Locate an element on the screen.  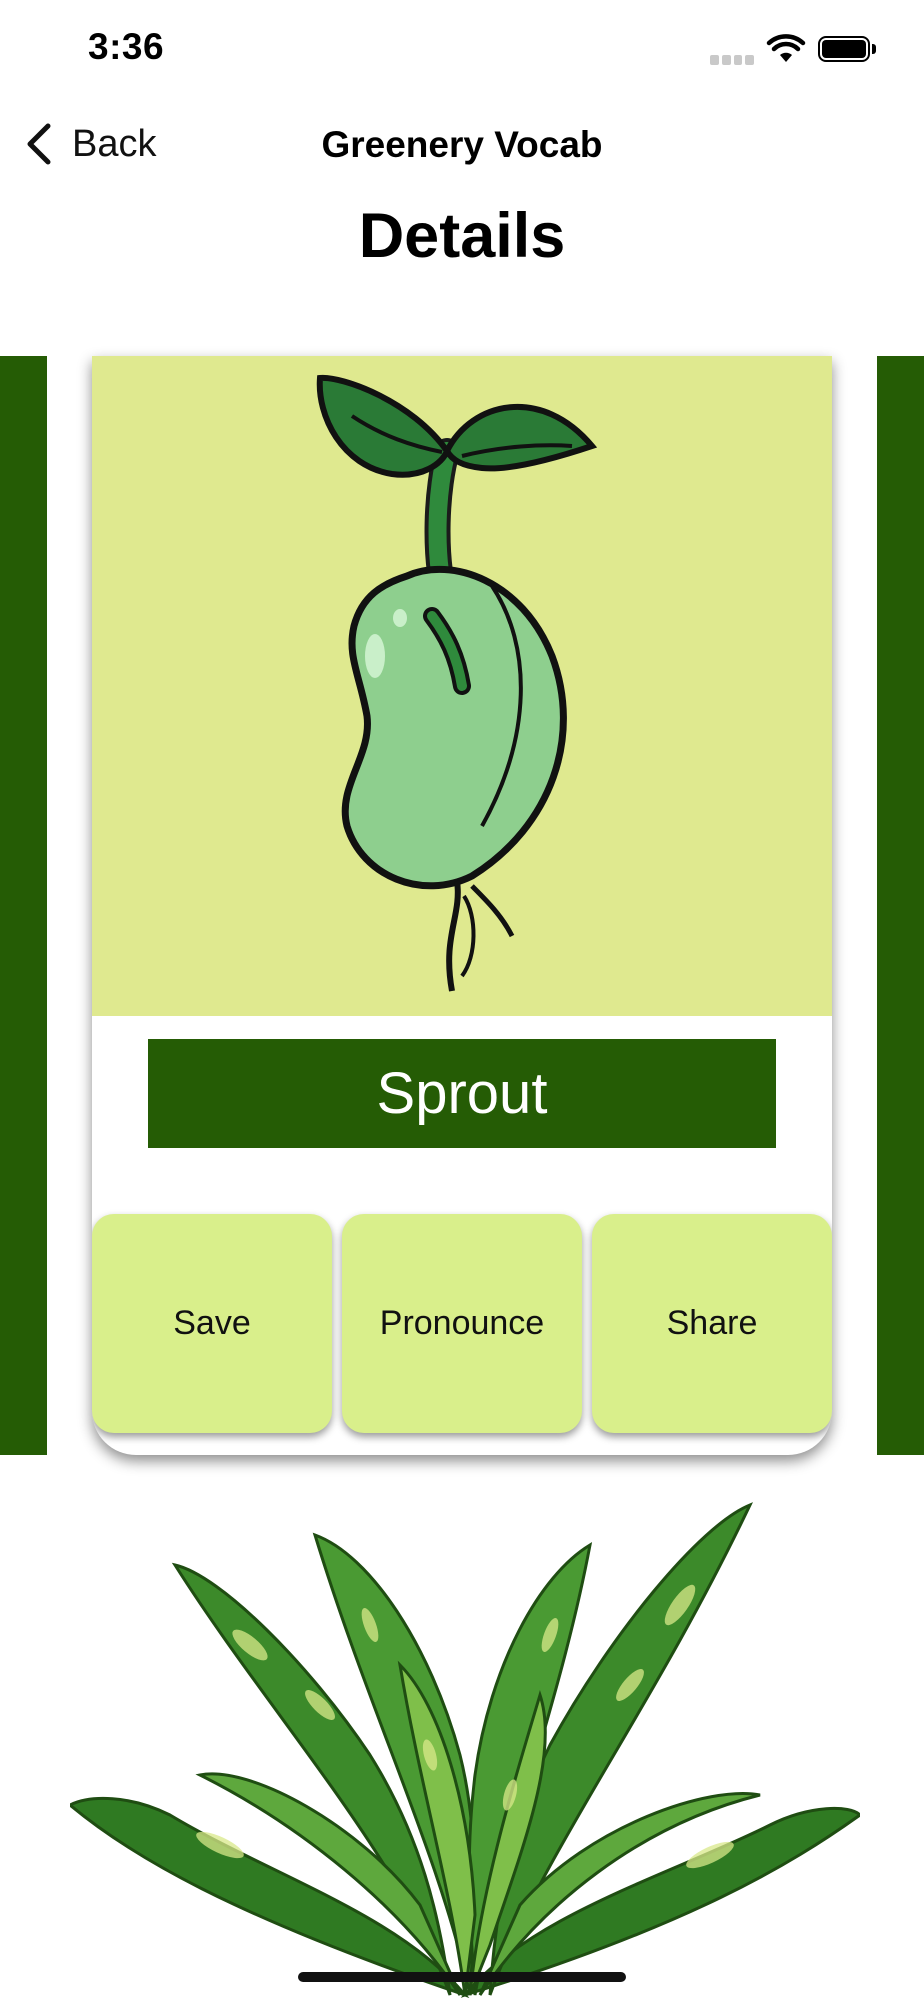
next-card-peek is located at coordinates (900, 905).